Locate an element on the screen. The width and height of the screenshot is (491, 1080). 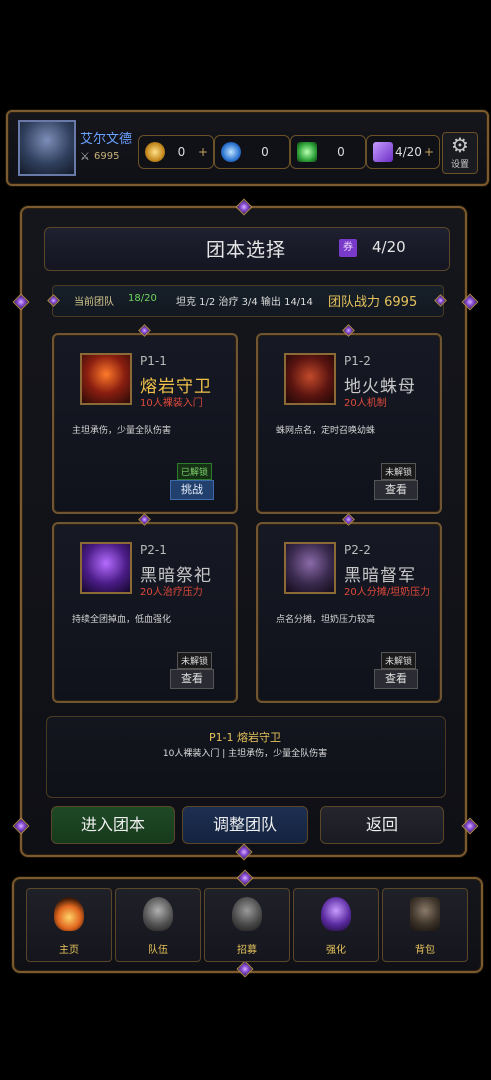
raid-description: 持续全团掉血，低血强化 is located at coordinates (122, 620).